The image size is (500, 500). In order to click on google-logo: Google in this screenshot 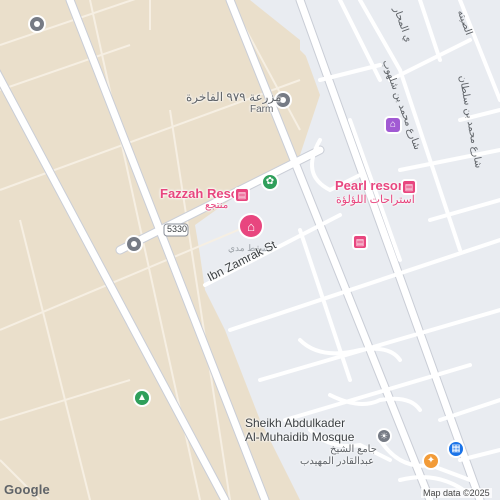, I will do `click(27, 489)`.